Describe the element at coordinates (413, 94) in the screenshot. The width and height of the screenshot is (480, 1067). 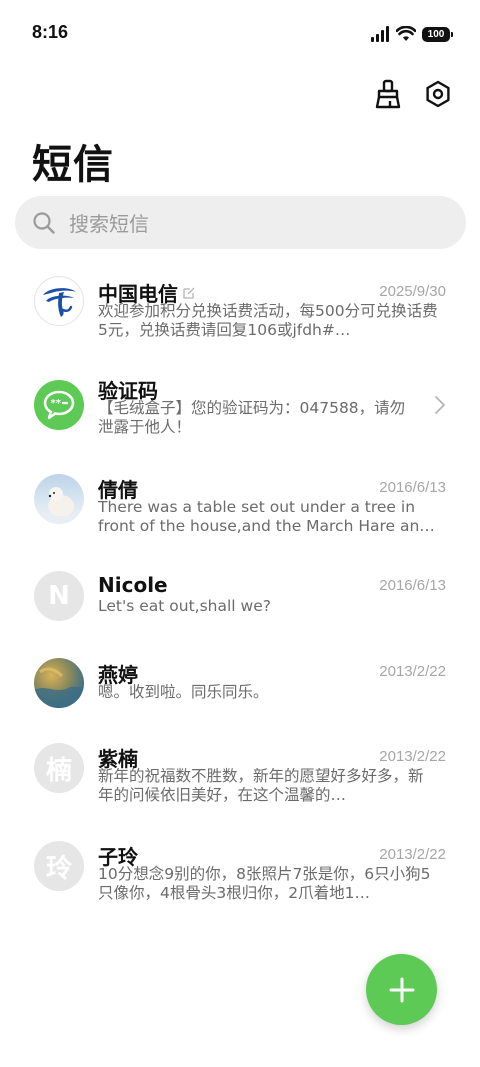
I see `top-actions` at that location.